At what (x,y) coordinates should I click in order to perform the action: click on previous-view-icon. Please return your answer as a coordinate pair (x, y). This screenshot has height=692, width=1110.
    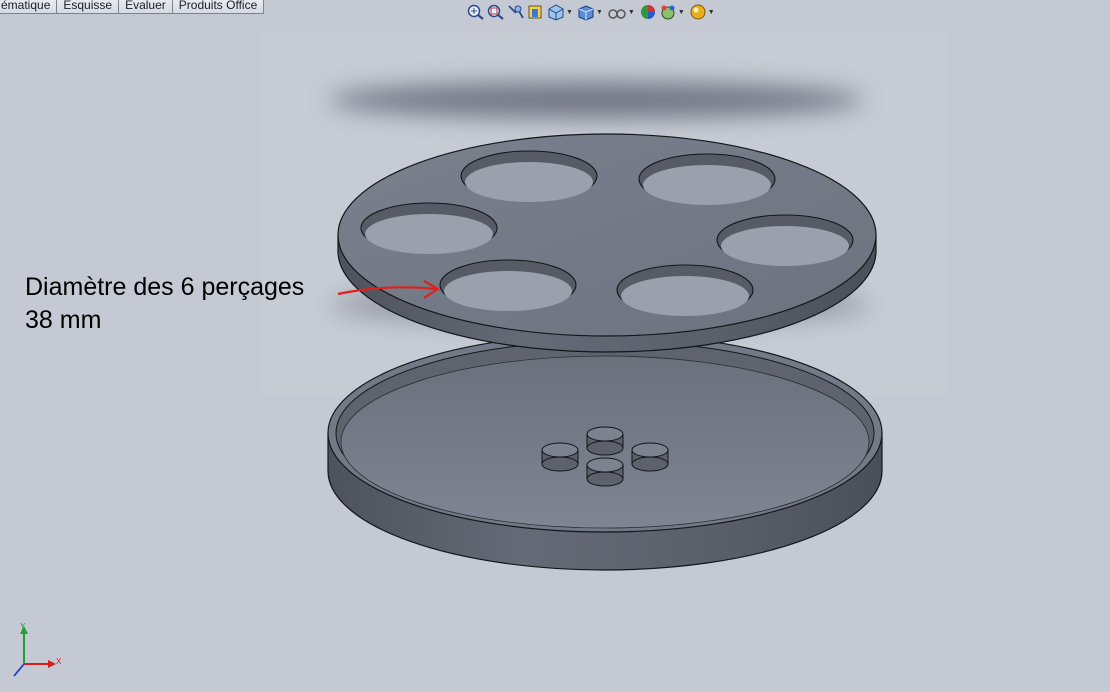
    Looking at the image, I should click on (516, 12).